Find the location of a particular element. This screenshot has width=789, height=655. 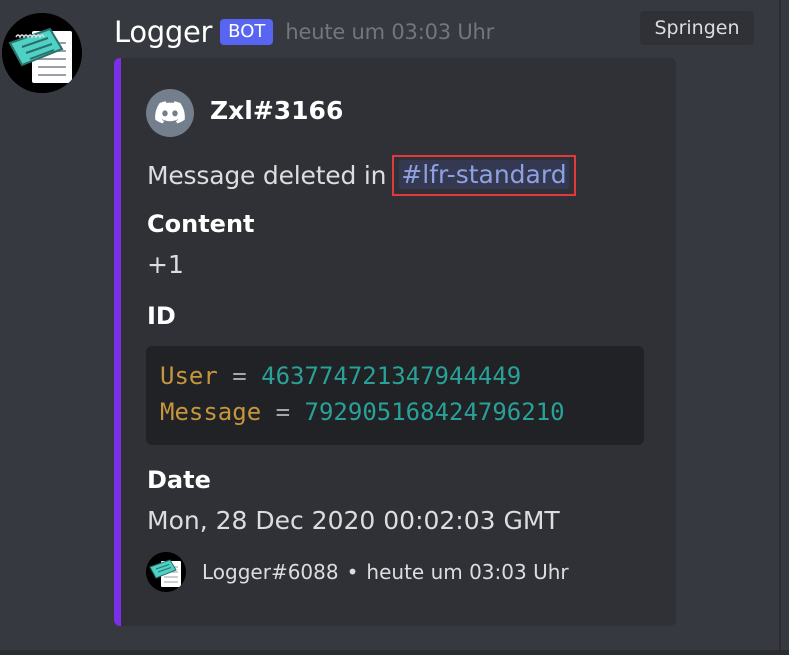

bot-badge: BOT is located at coordinates (247, 32).